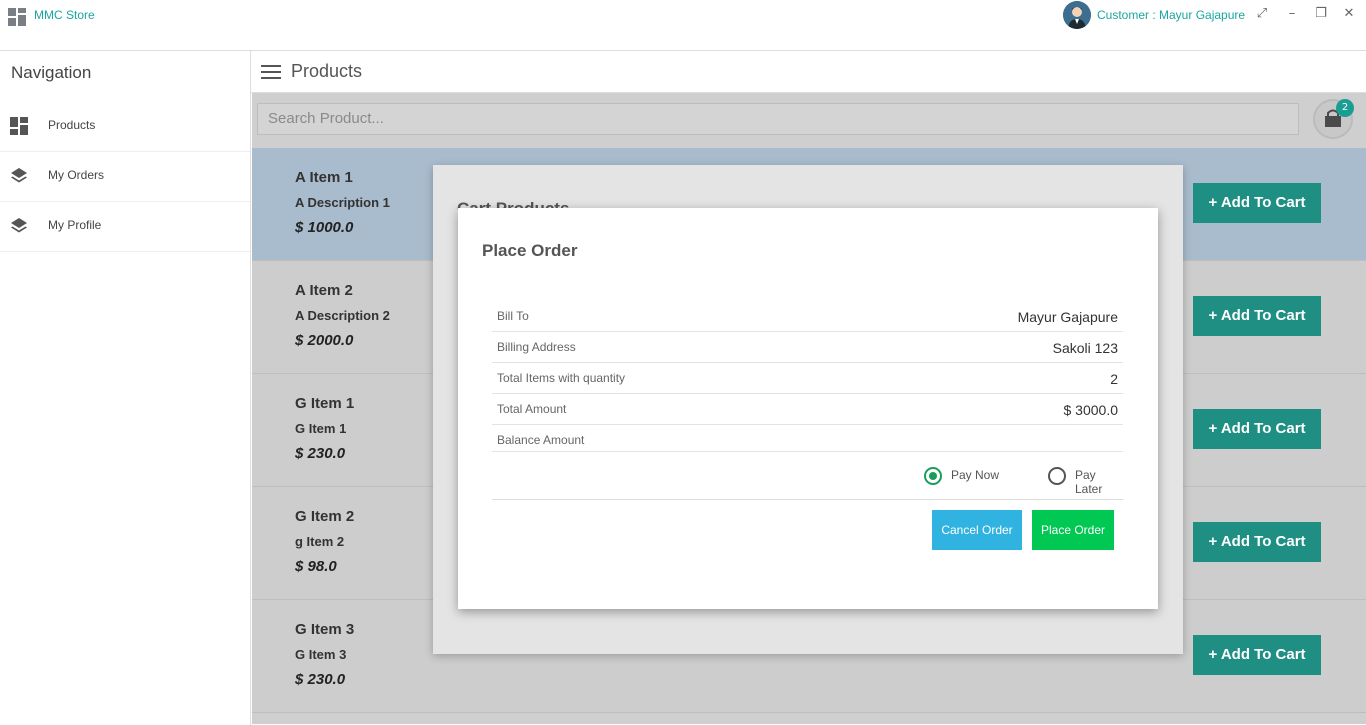 The height and width of the screenshot is (725, 1366). Describe the element at coordinates (975, 475) in the screenshot. I see `pay-now-label: Pay Now` at that location.